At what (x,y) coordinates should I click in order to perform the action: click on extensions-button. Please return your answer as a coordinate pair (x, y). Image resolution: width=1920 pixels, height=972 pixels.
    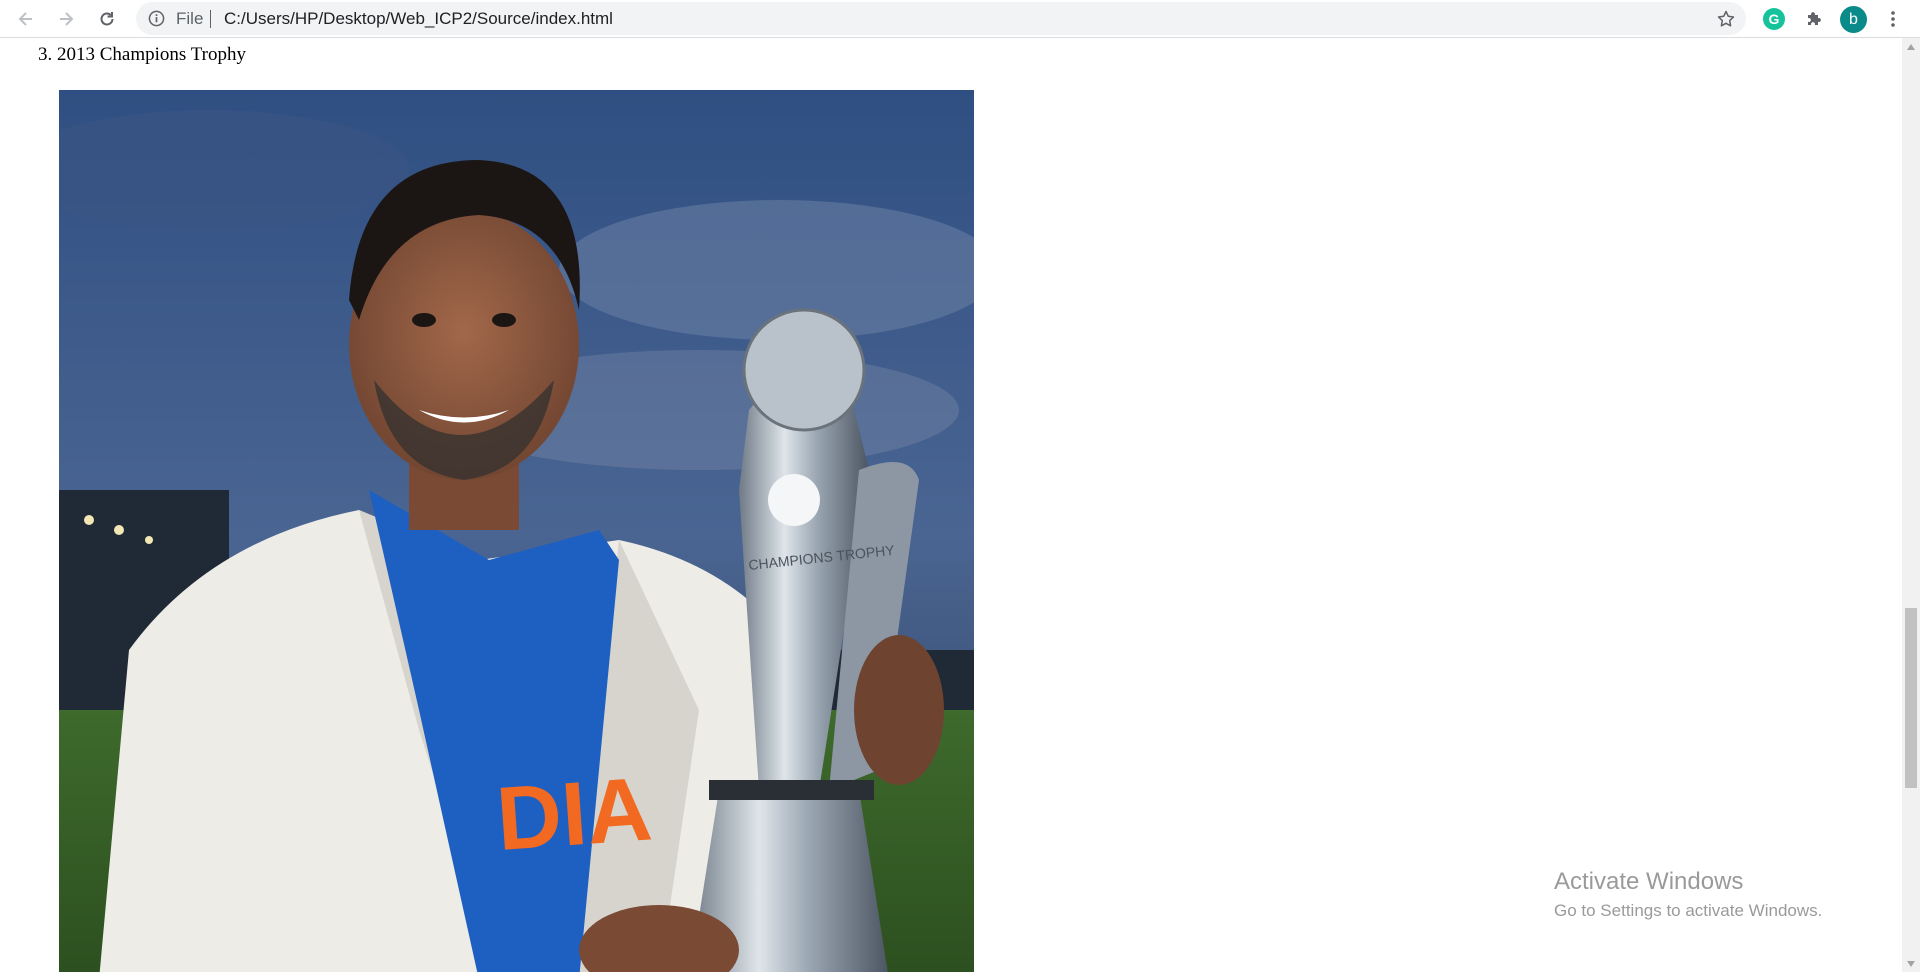
    Looking at the image, I should click on (1814, 19).